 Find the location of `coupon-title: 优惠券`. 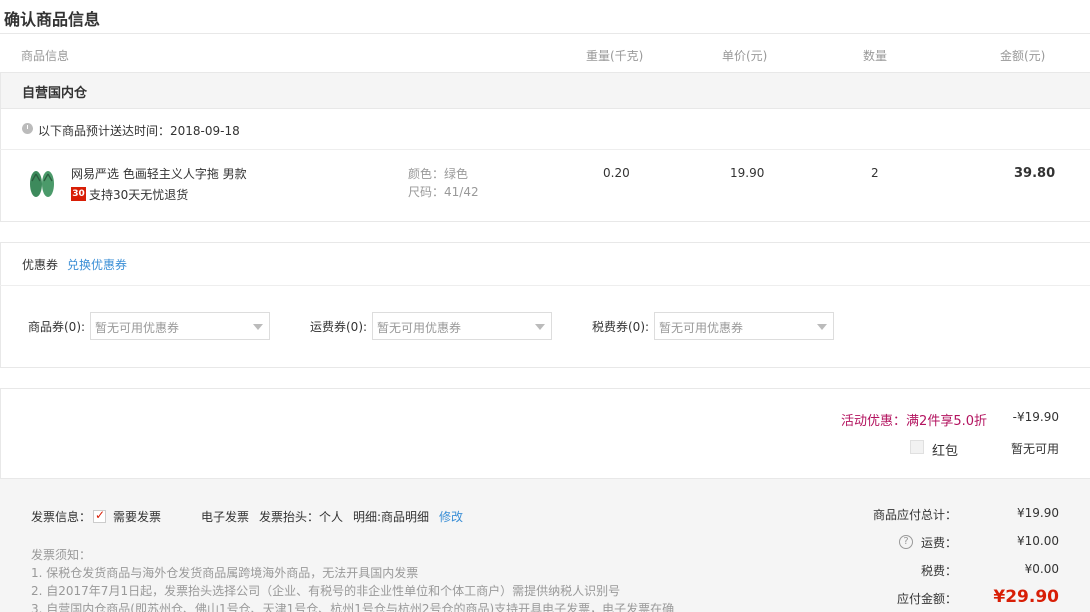

coupon-title: 优惠券 is located at coordinates (40, 265).